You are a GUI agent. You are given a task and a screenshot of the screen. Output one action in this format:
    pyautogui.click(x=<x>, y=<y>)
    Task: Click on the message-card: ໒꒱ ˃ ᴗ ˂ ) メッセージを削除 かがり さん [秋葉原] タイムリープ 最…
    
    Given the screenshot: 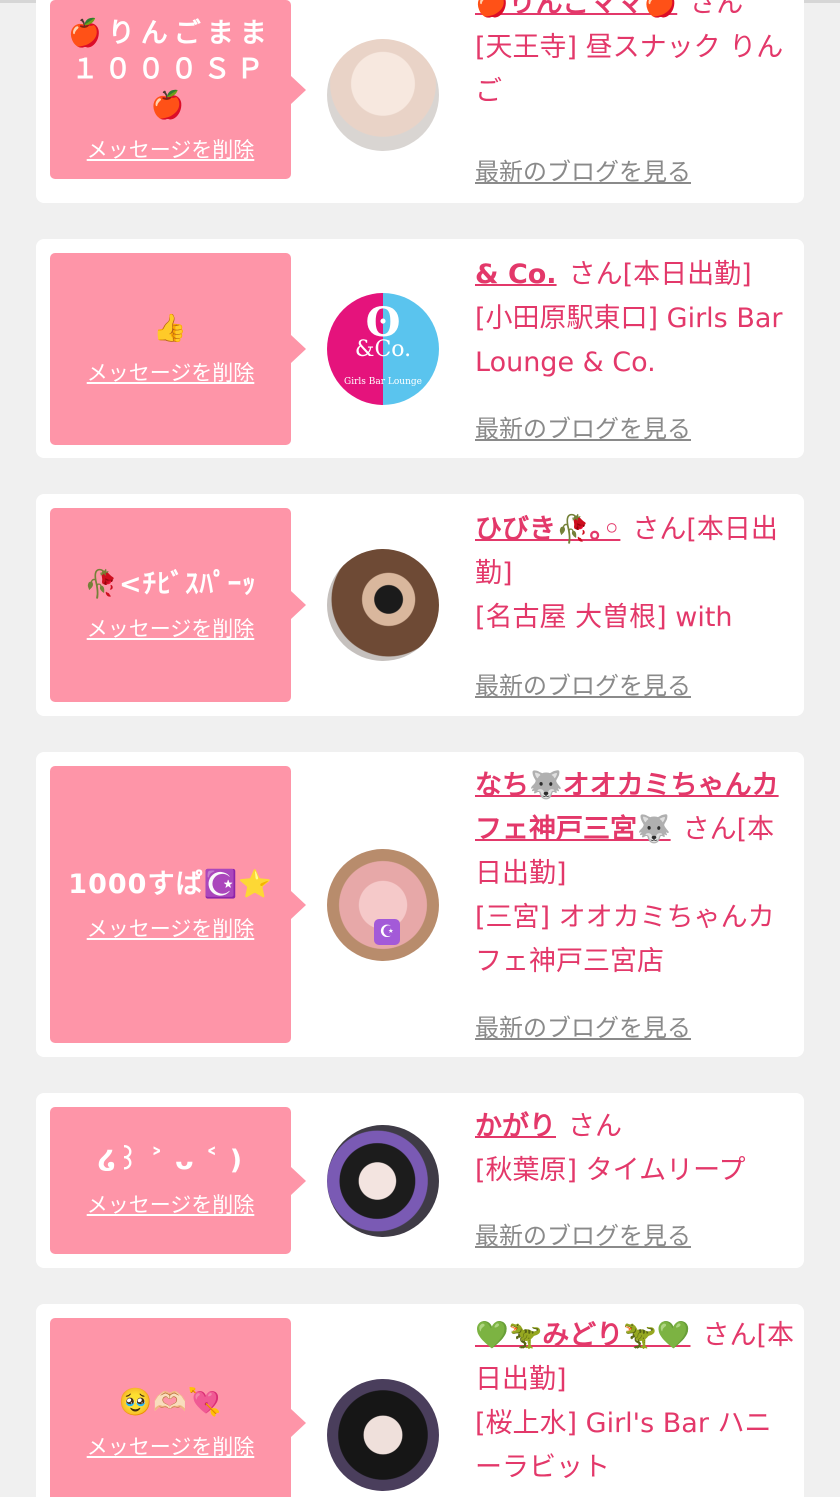 What is the action you would take?
    pyautogui.click(x=420, y=1180)
    